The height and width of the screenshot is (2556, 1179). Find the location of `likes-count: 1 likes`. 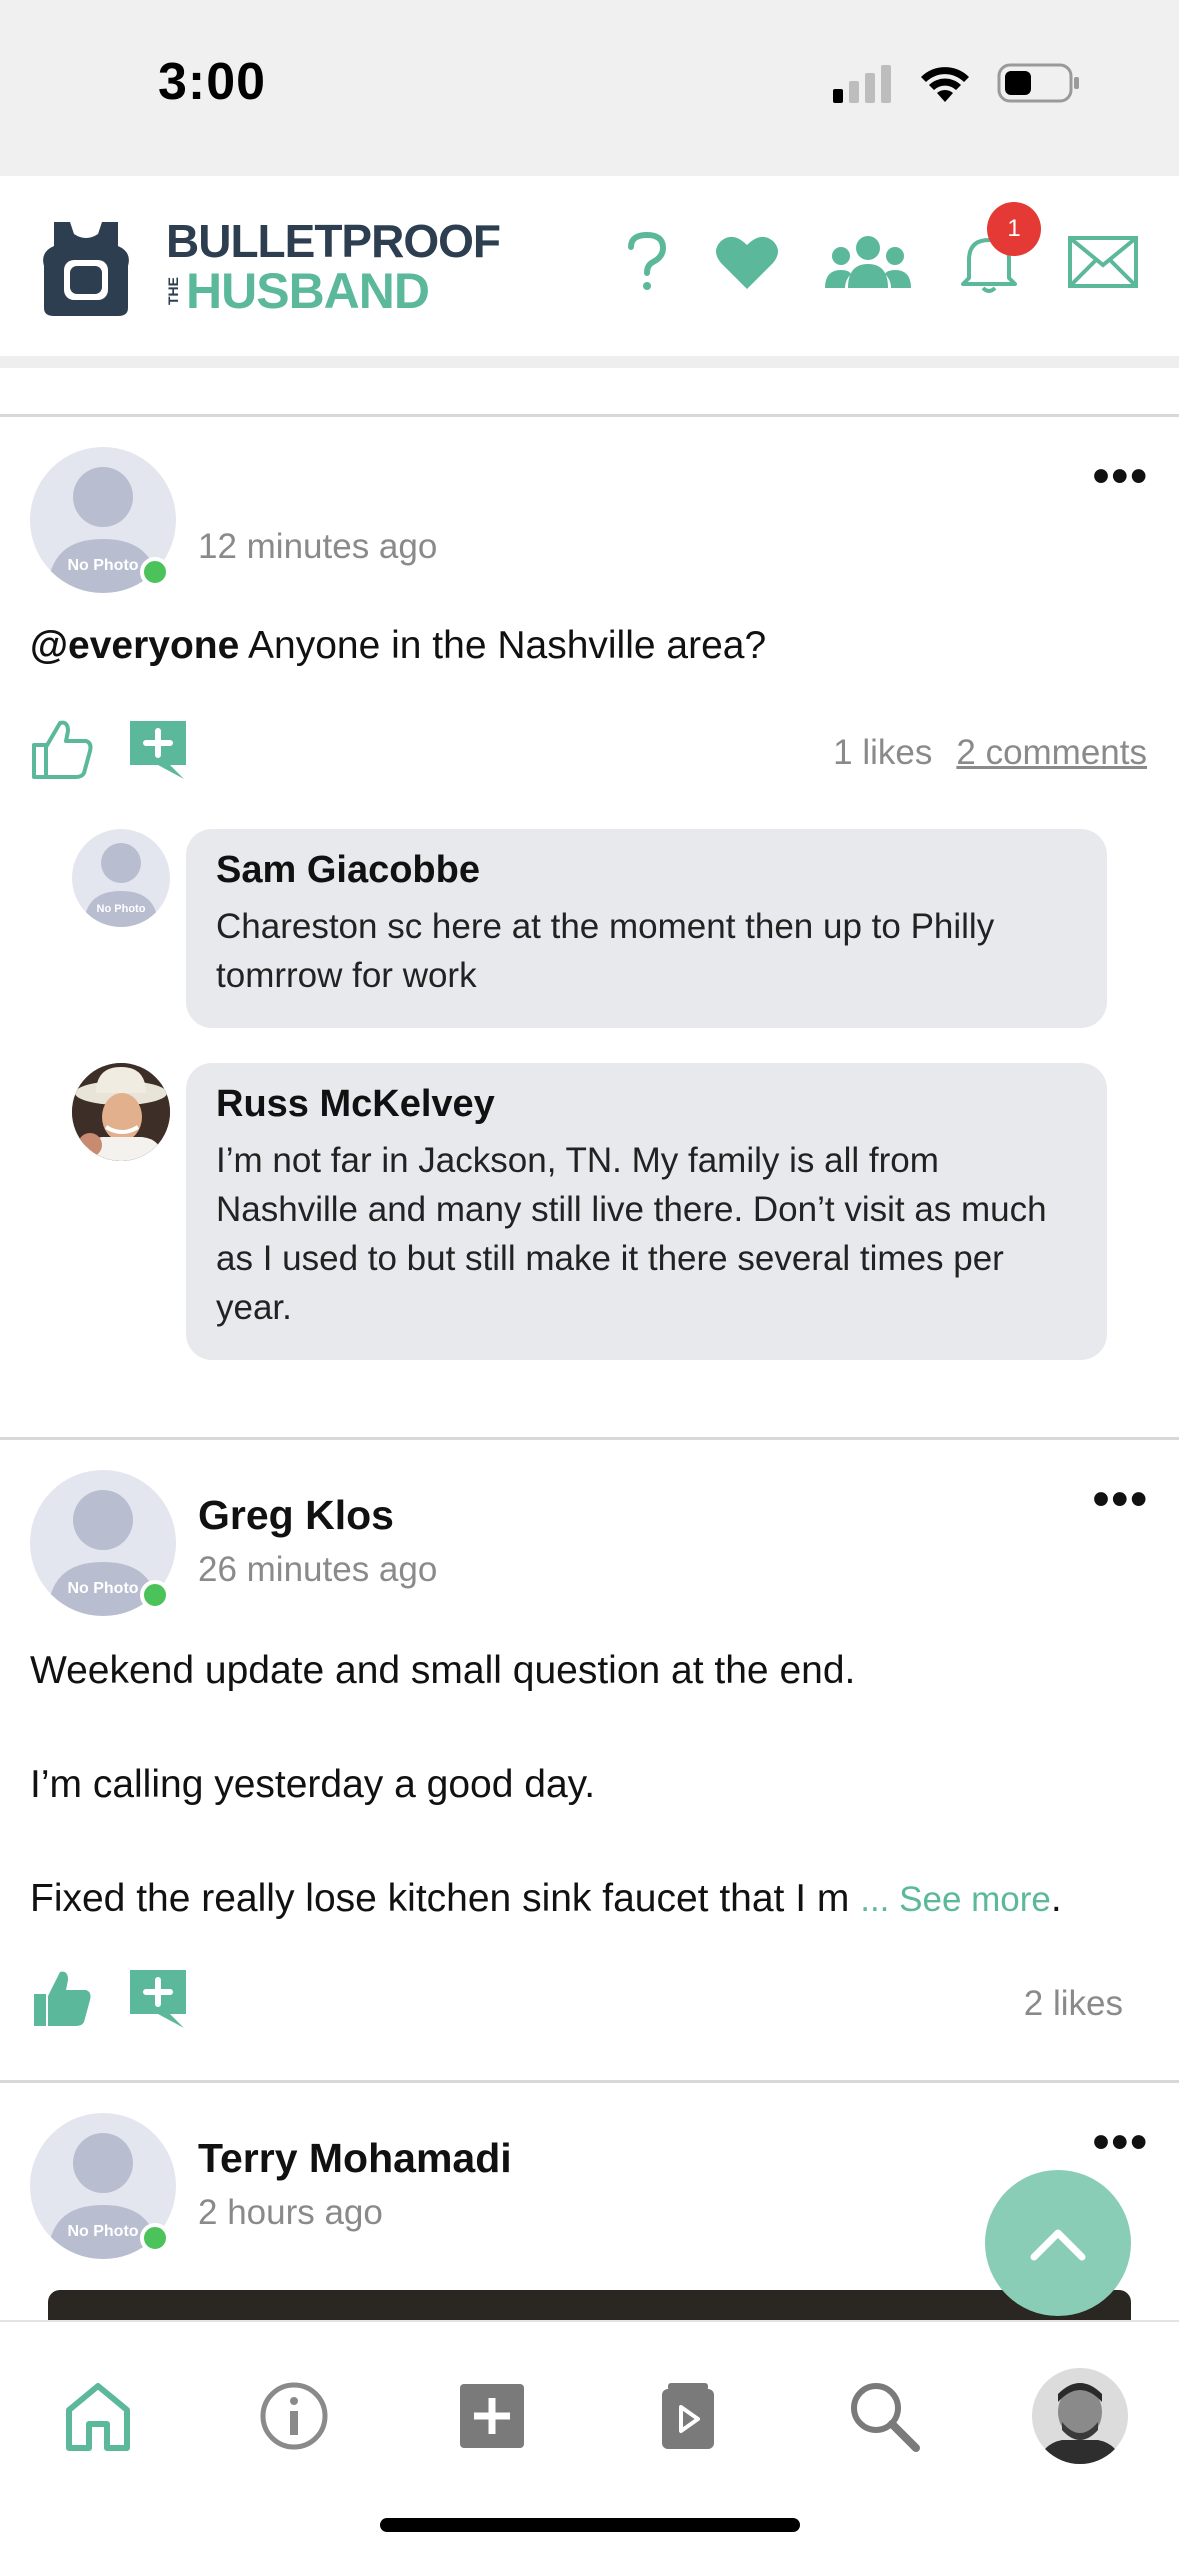

likes-count: 1 likes is located at coordinates (882, 752).